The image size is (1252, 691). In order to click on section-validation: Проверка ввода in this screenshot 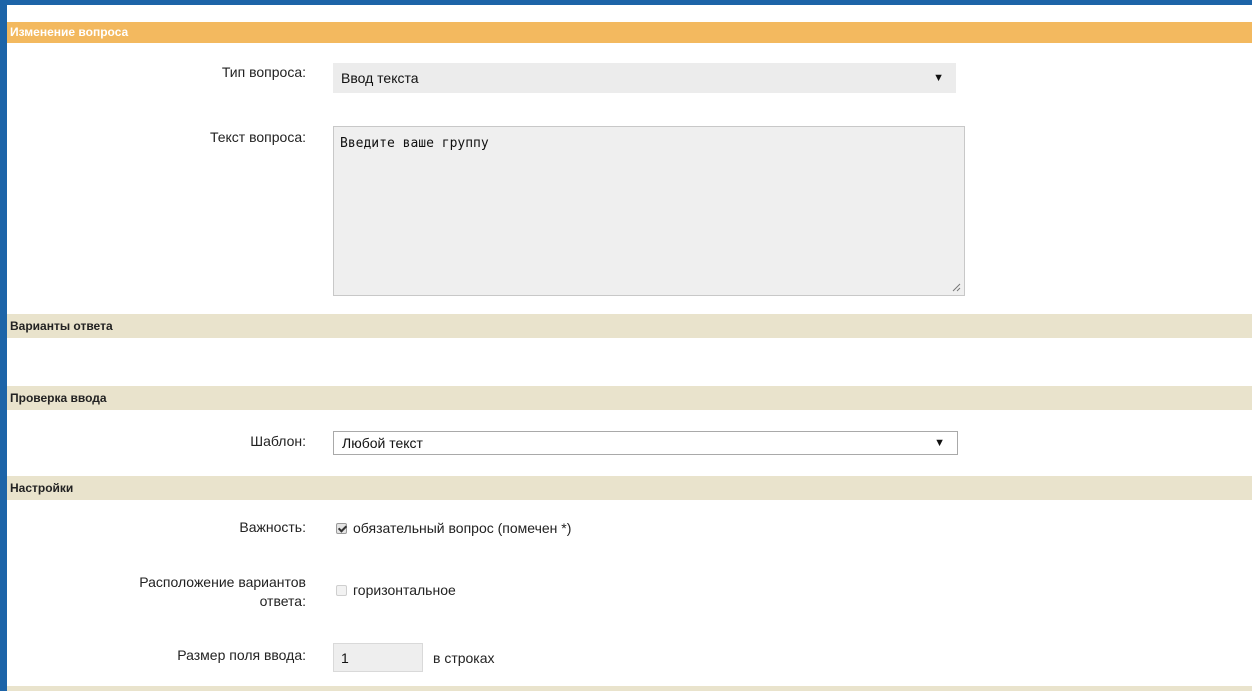, I will do `click(629, 398)`.